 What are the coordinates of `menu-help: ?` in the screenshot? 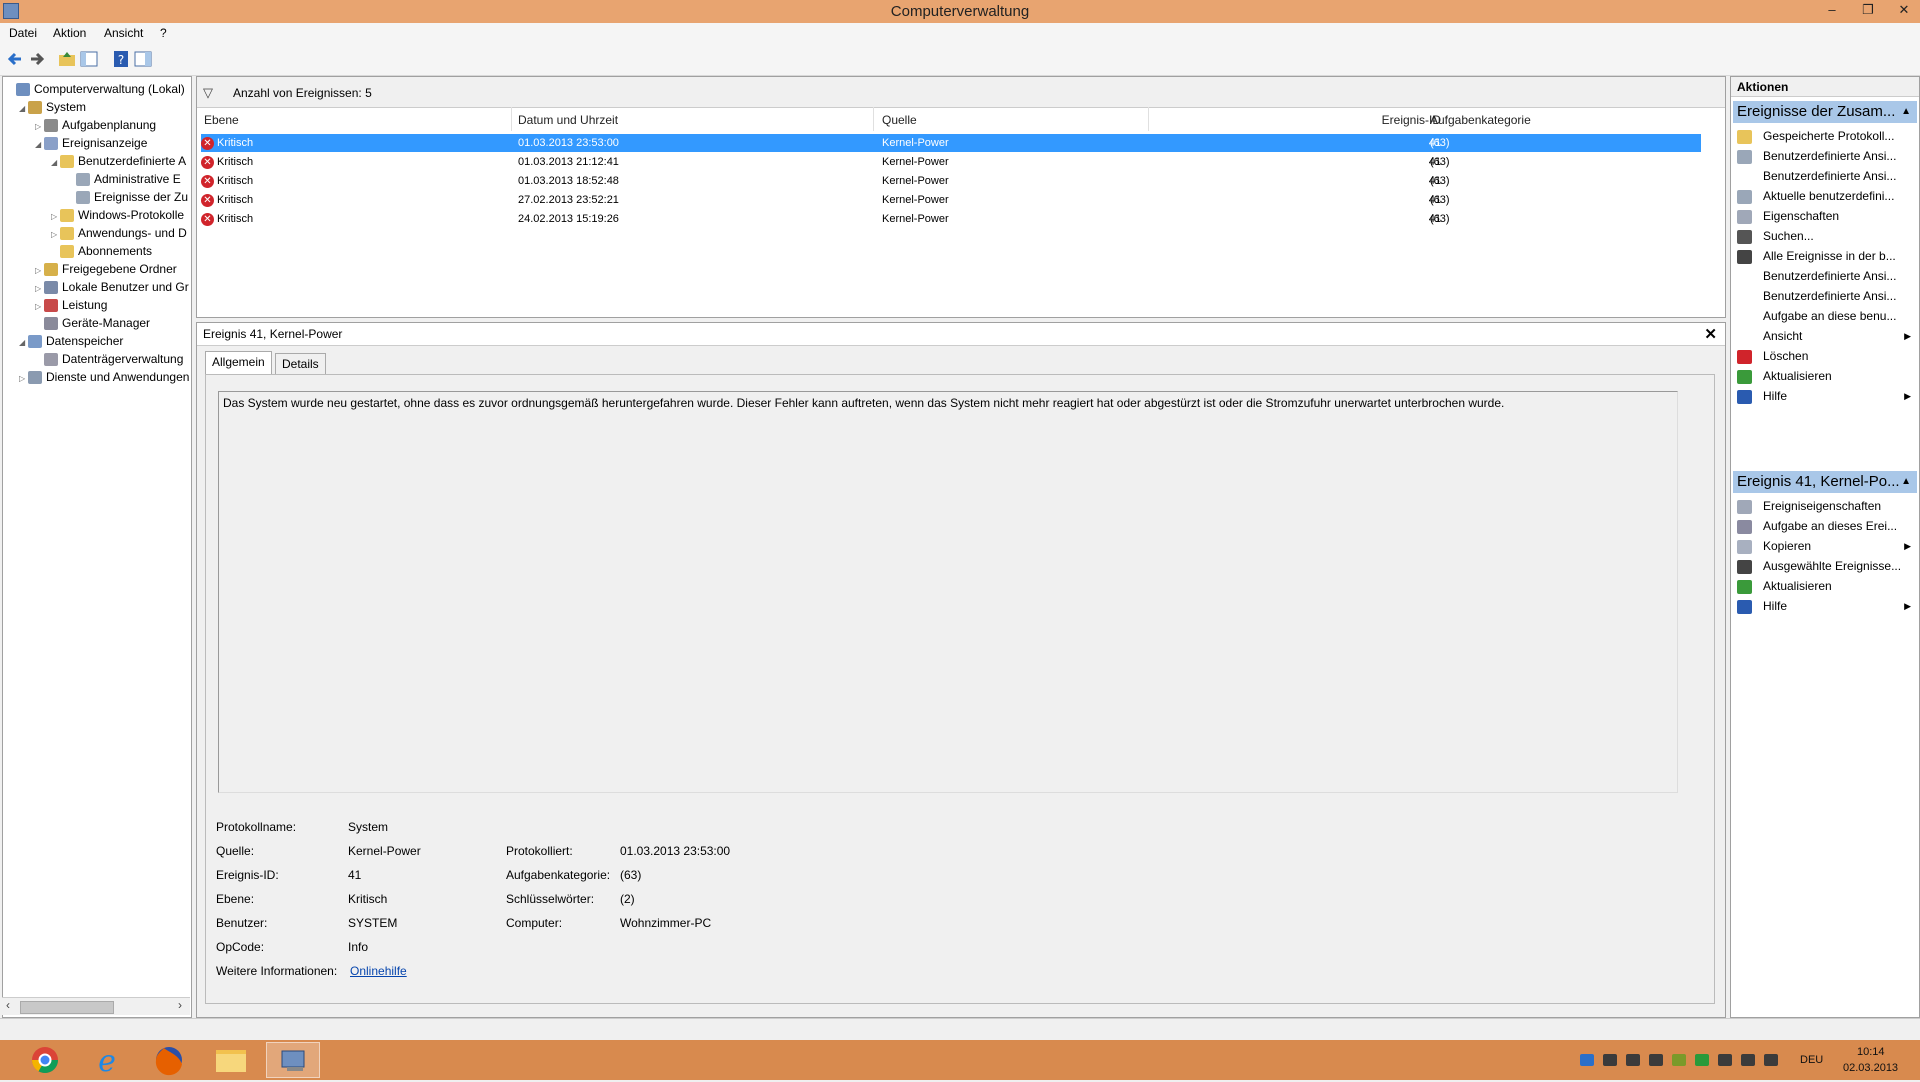 It's located at (163, 33).